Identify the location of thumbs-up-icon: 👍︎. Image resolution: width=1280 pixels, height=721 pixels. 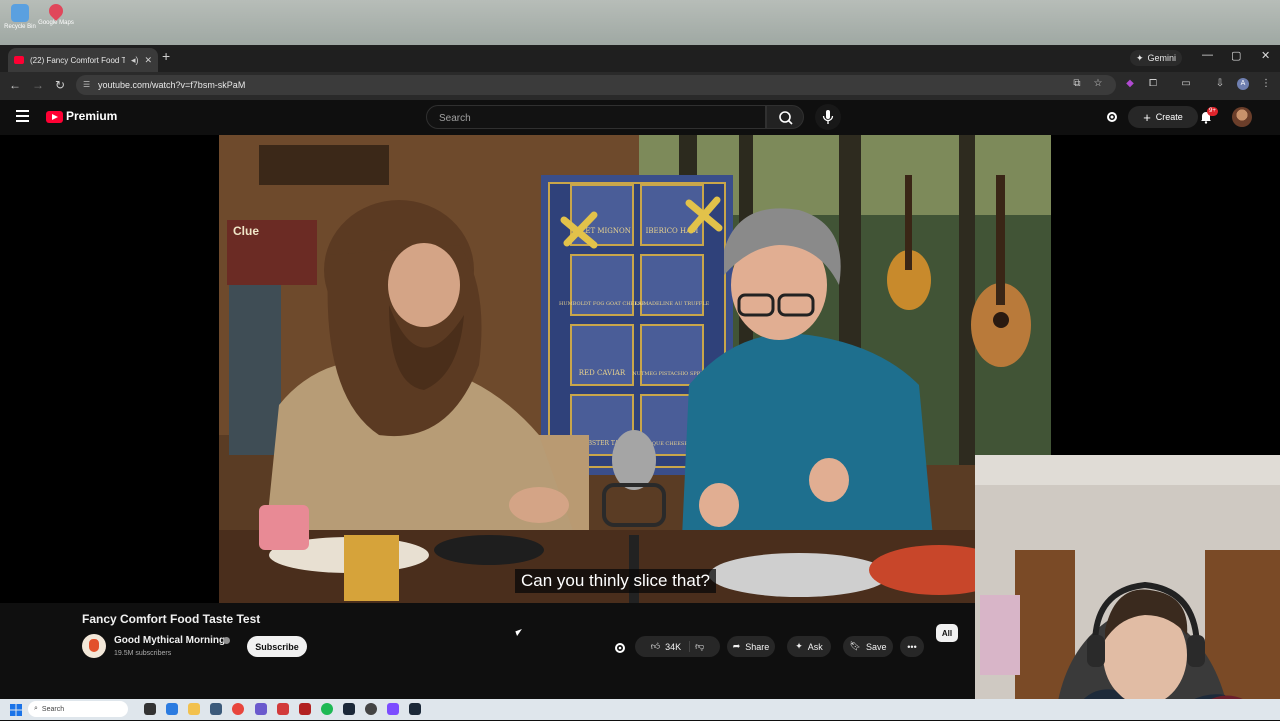
(655, 646).